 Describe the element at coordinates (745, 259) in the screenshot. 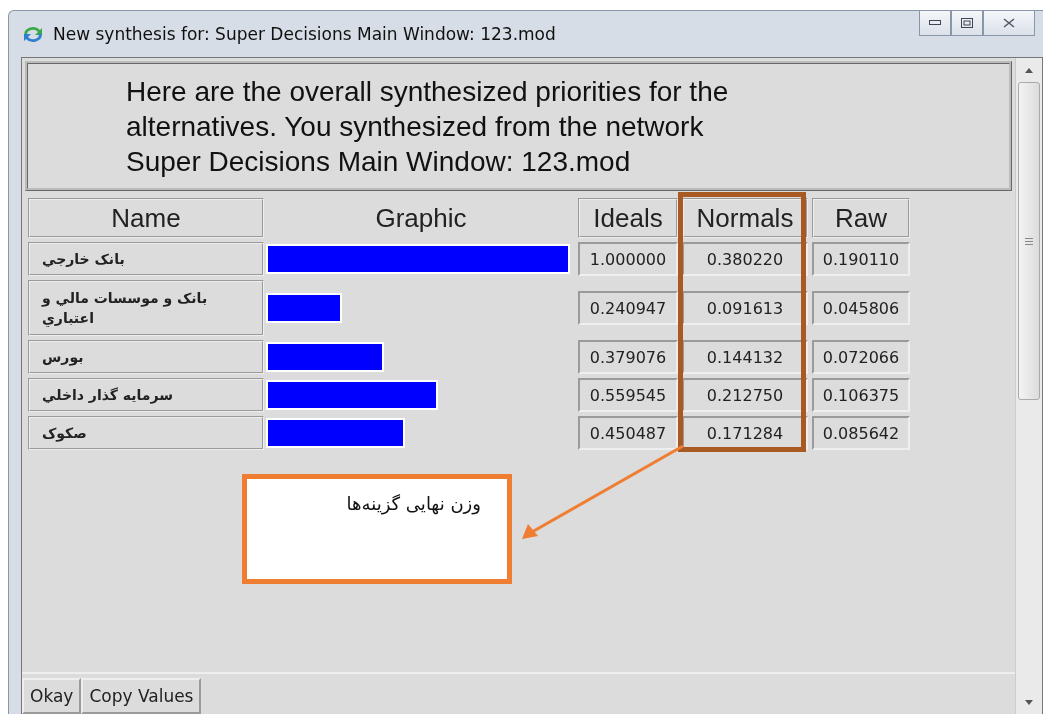

I see `normals-cell: 0.380220` at that location.